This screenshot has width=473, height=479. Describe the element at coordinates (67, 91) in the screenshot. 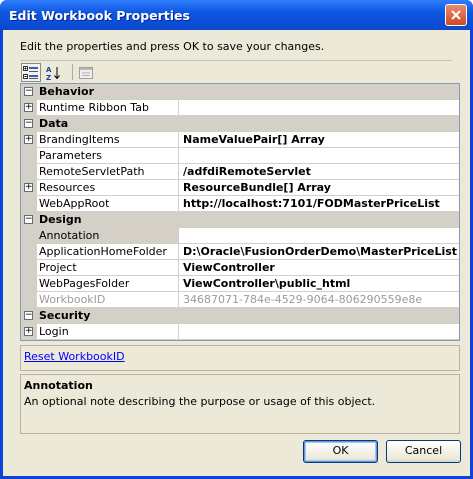

I see `category-label: Behavior` at that location.